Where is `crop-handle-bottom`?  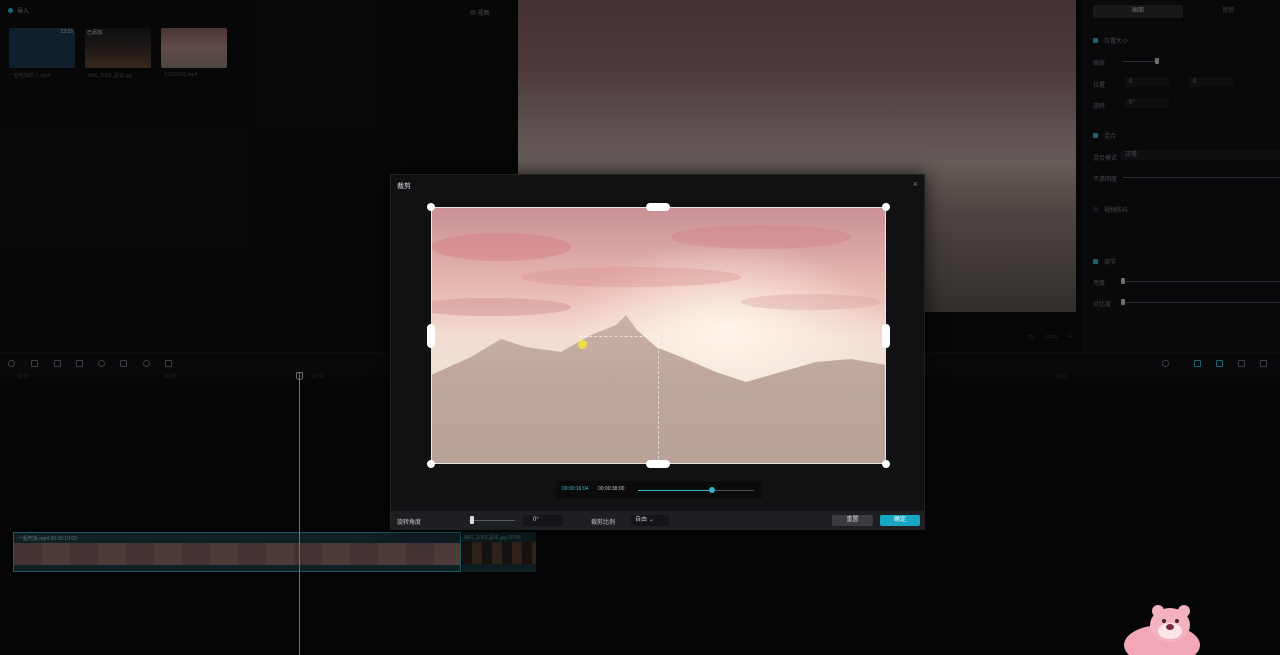 crop-handle-bottom is located at coordinates (658, 464).